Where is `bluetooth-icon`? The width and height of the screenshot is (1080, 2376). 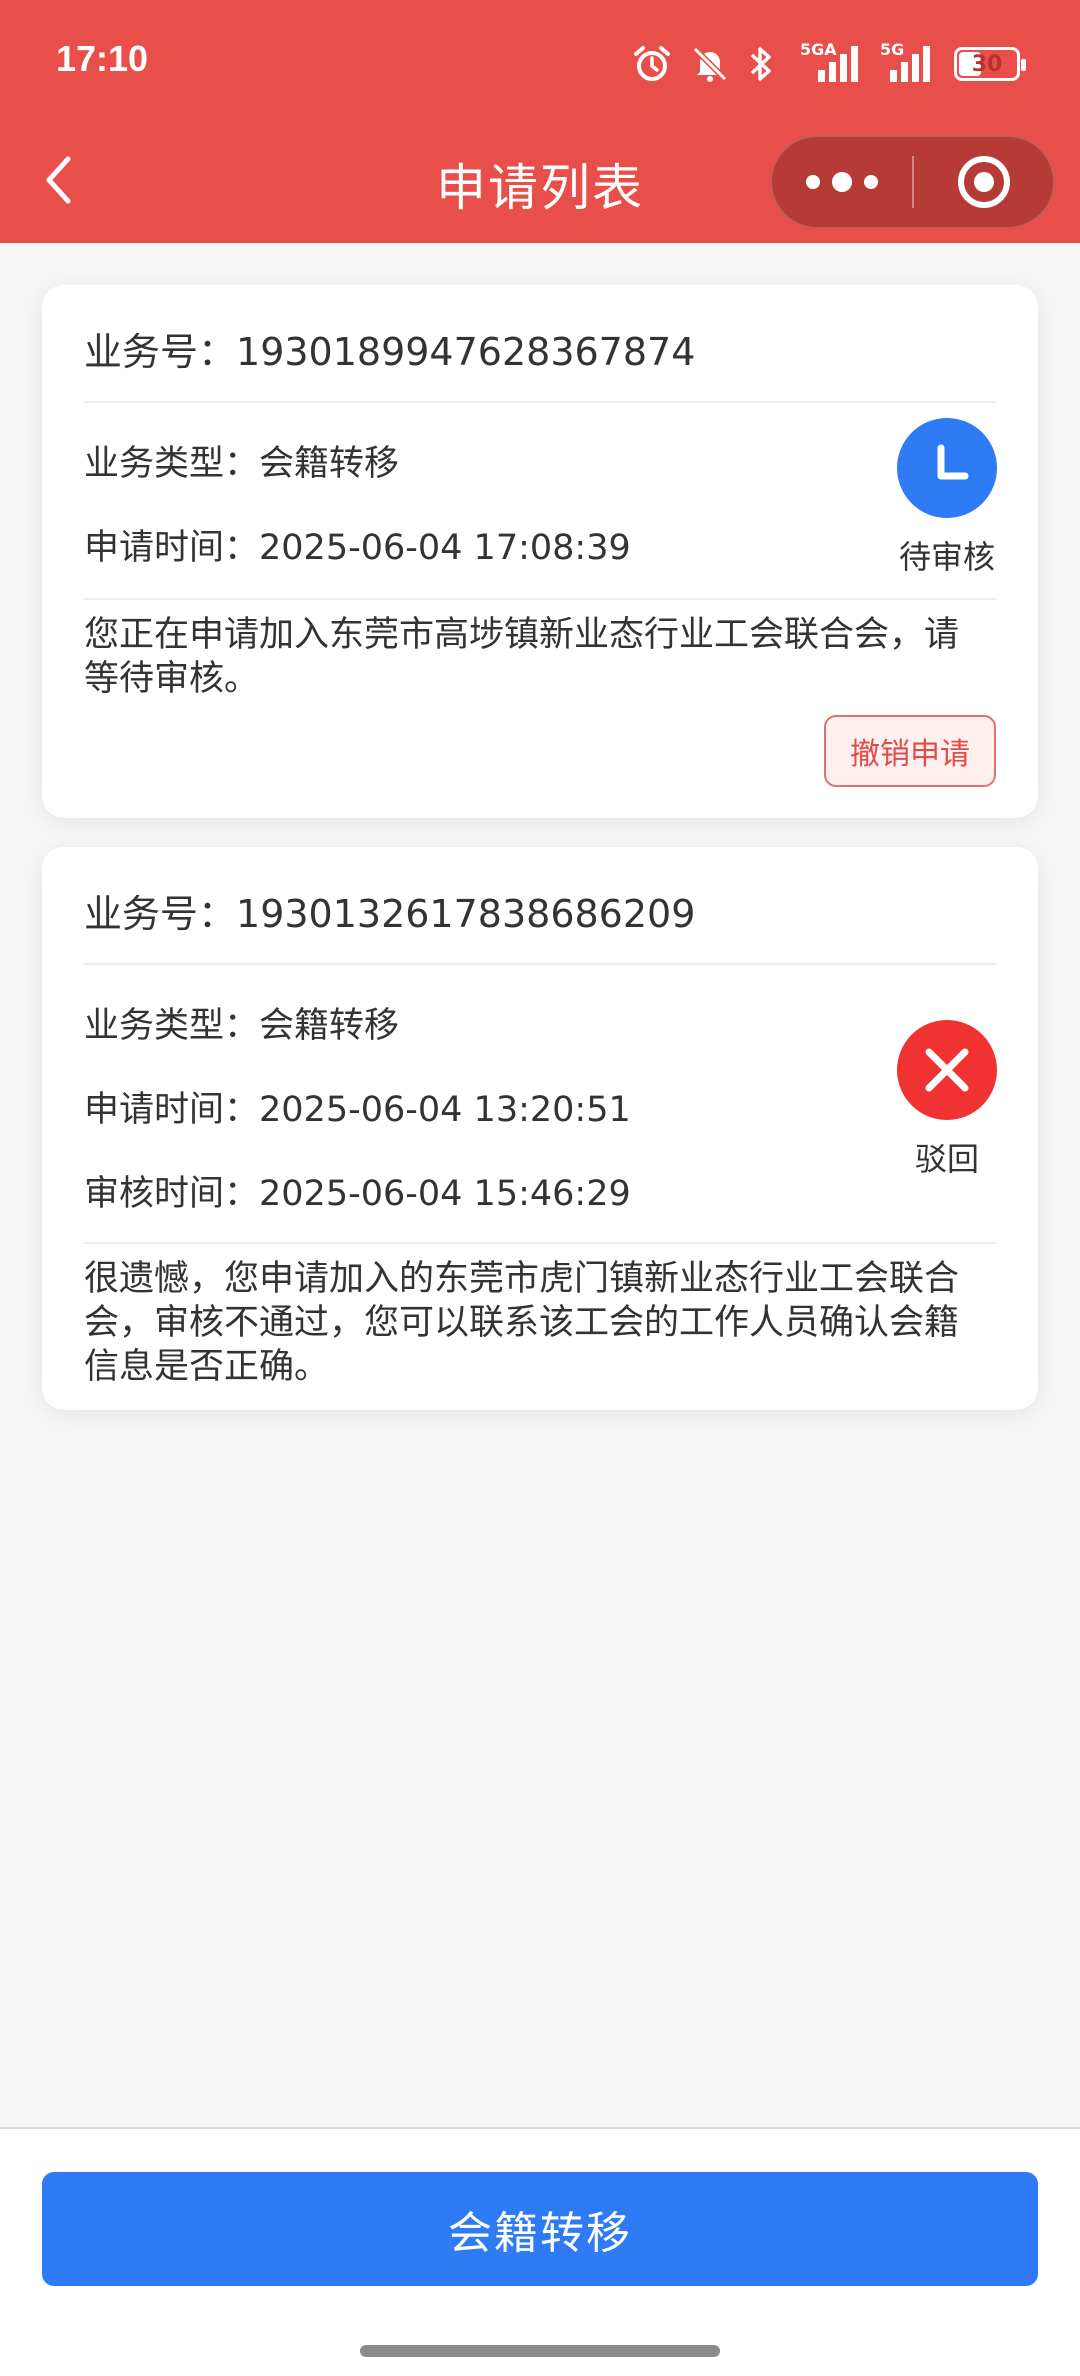
bluetooth-icon is located at coordinates (760, 64).